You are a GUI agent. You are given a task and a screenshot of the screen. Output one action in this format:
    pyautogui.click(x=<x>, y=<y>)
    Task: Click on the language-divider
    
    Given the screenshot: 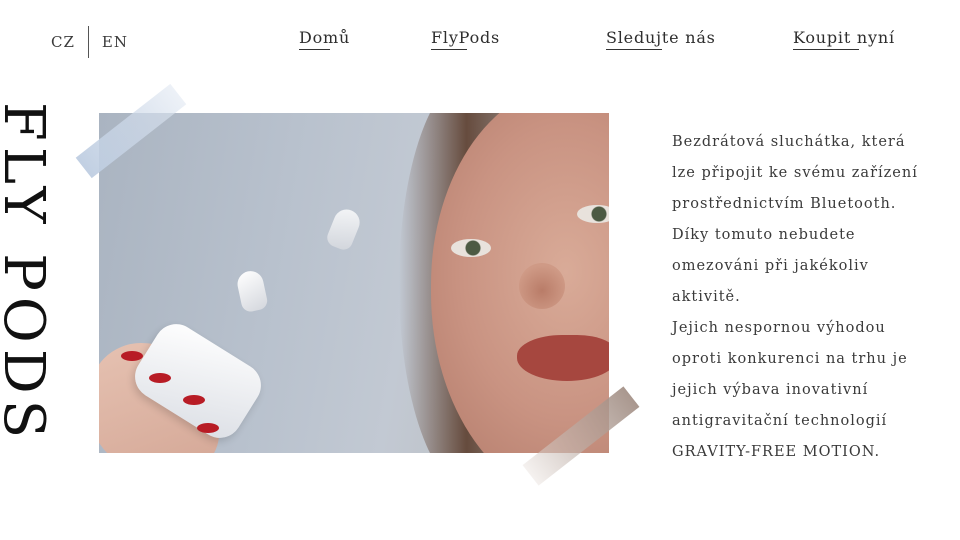 What is the action you would take?
    pyautogui.click(x=88, y=42)
    